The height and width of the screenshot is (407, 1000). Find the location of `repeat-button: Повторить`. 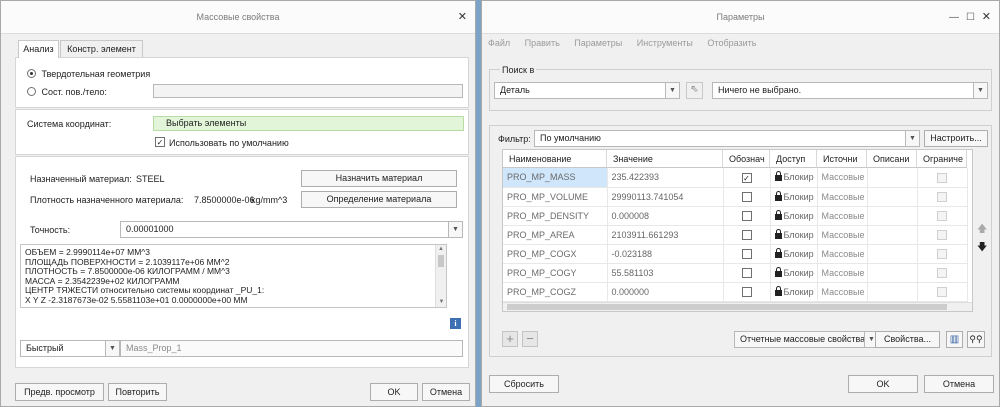

repeat-button: Повторить is located at coordinates (137, 392).